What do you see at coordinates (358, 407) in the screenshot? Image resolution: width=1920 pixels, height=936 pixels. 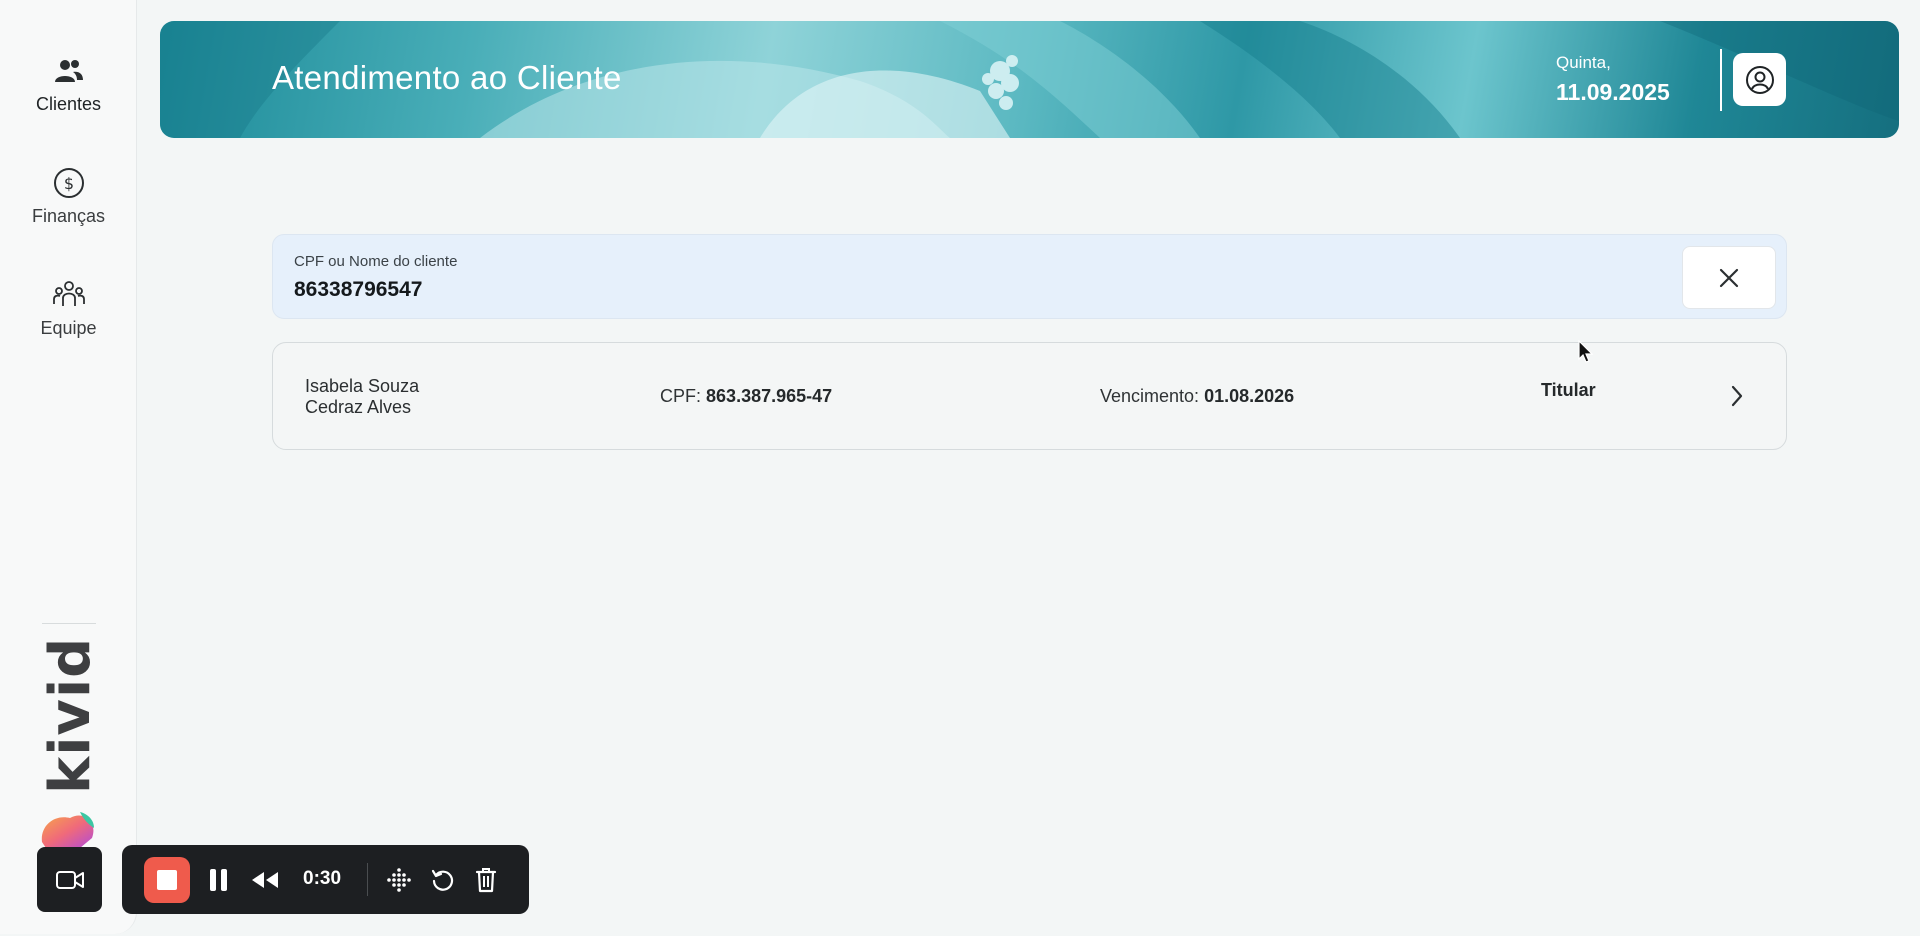 I see `client-name-line2: Cedraz Alves` at bounding box center [358, 407].